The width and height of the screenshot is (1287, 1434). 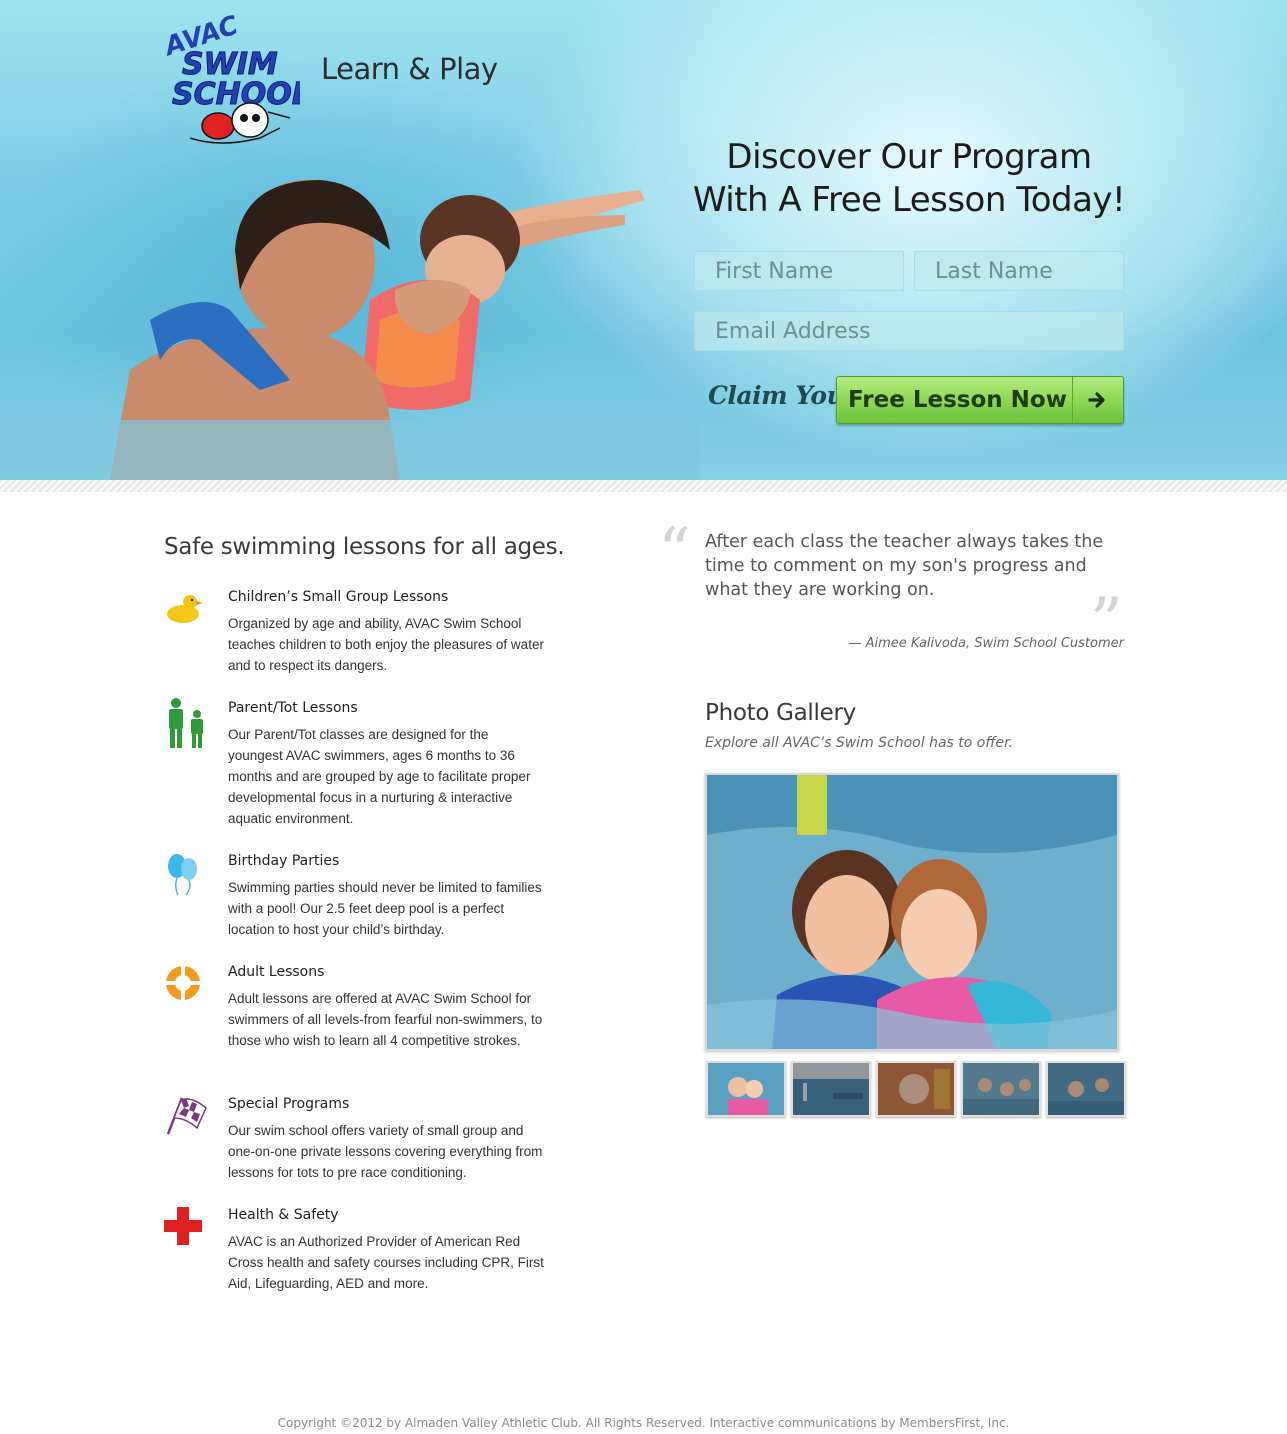 I want to click on program-title: Special Programs, so click(x=289, y=1104).